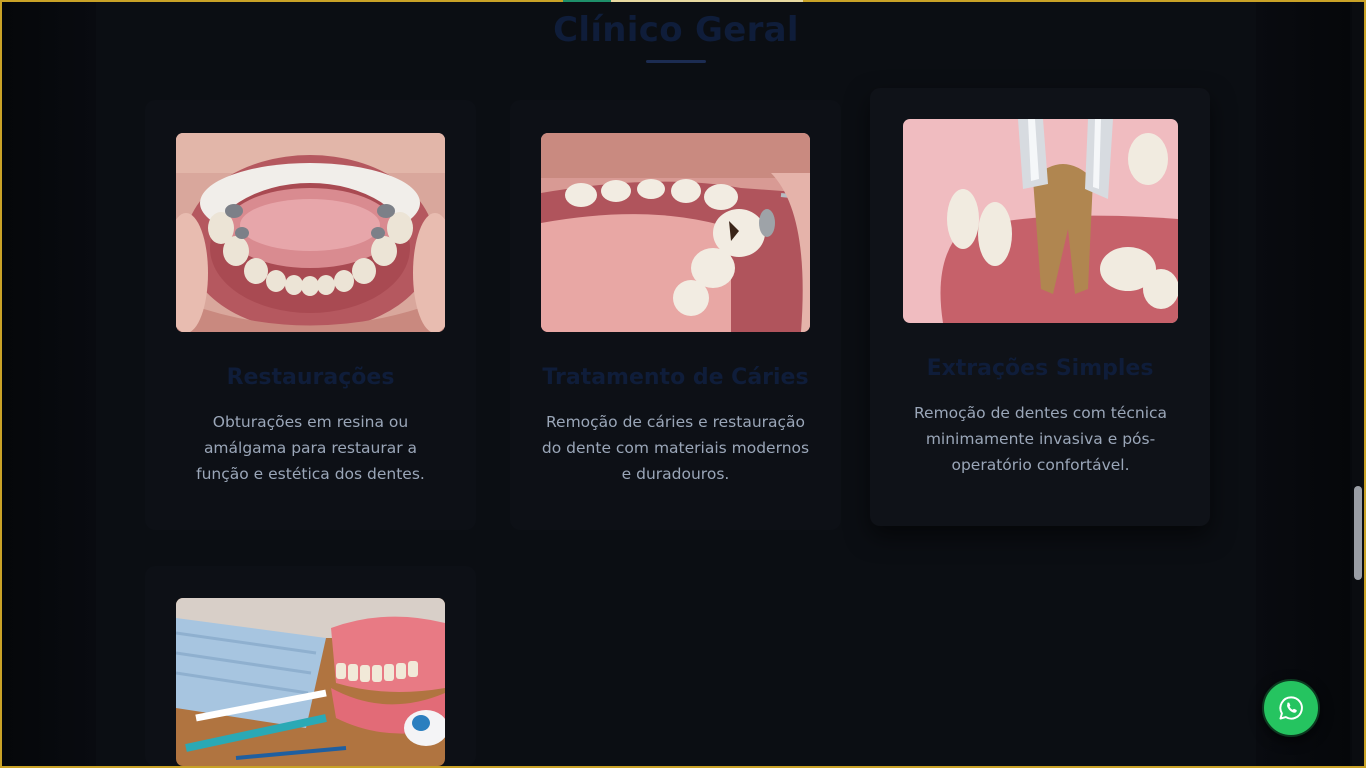 The height and width of the screenshot is (768, 1366). I want to click on whatsapp-icon, so click(1291, 708).